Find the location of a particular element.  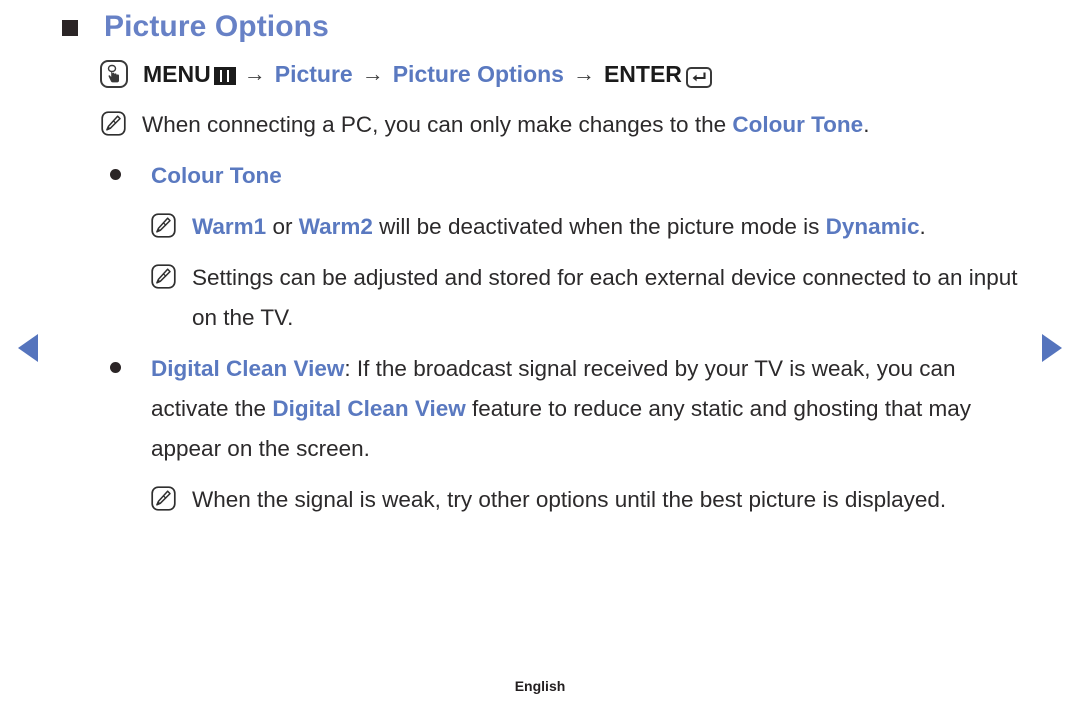

page-title-text: Picture Options is located at coordinates (216, 26).